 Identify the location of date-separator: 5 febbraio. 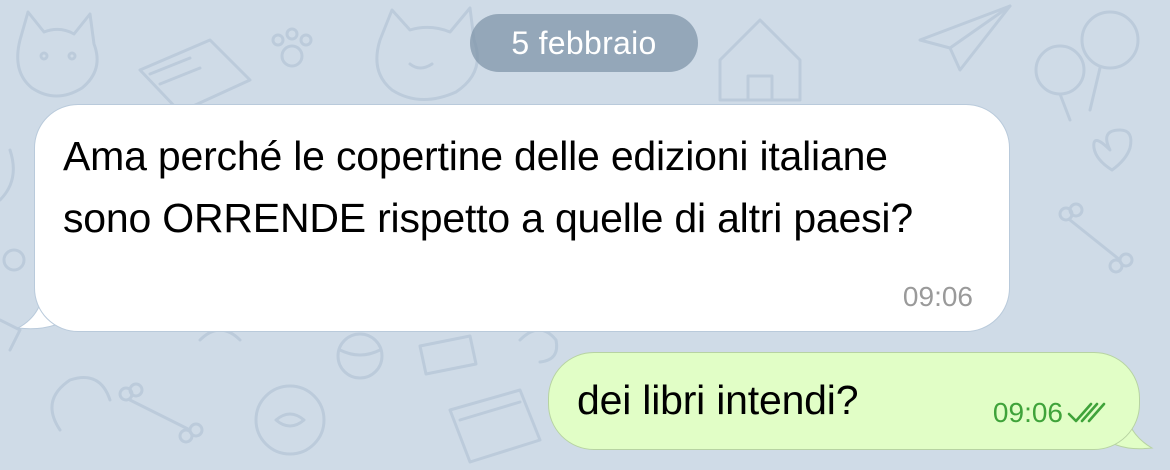
(584, 43).